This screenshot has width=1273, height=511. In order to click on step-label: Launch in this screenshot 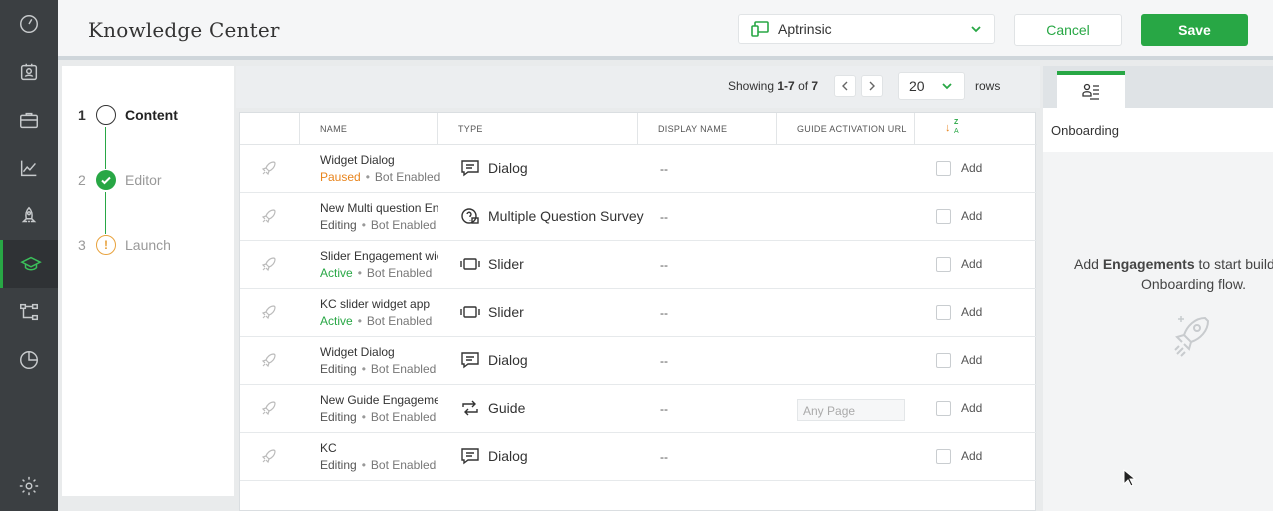, I will do `click(148, 245)`.